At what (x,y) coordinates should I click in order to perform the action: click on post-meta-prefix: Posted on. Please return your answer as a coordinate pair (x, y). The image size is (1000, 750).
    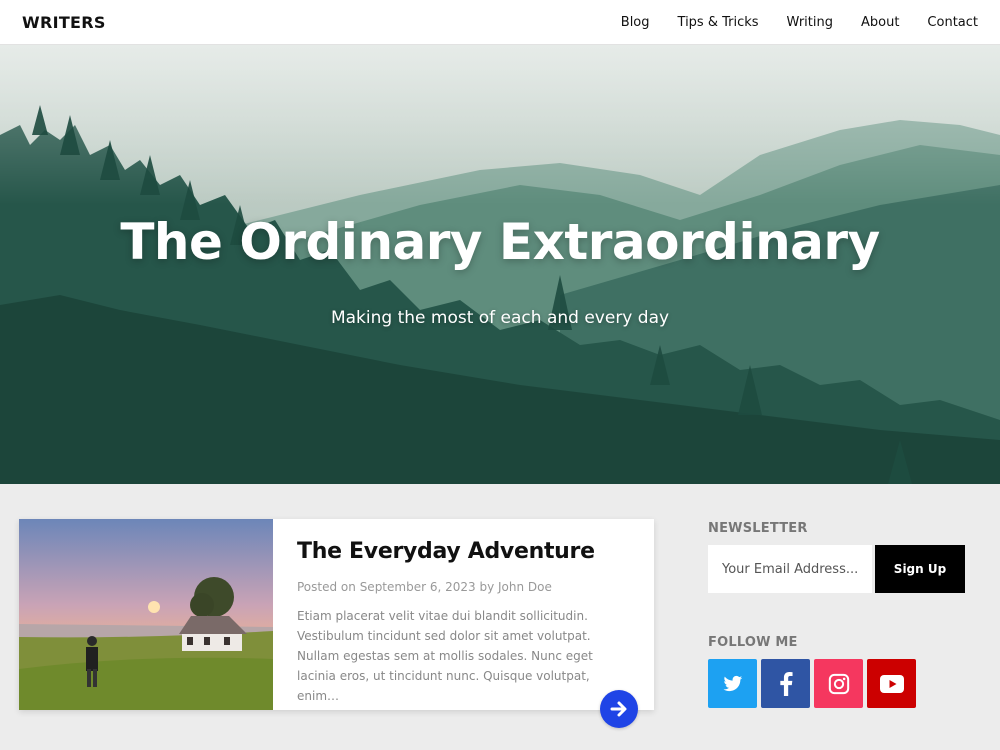
    Looking at the image, I should click on (328, 587).